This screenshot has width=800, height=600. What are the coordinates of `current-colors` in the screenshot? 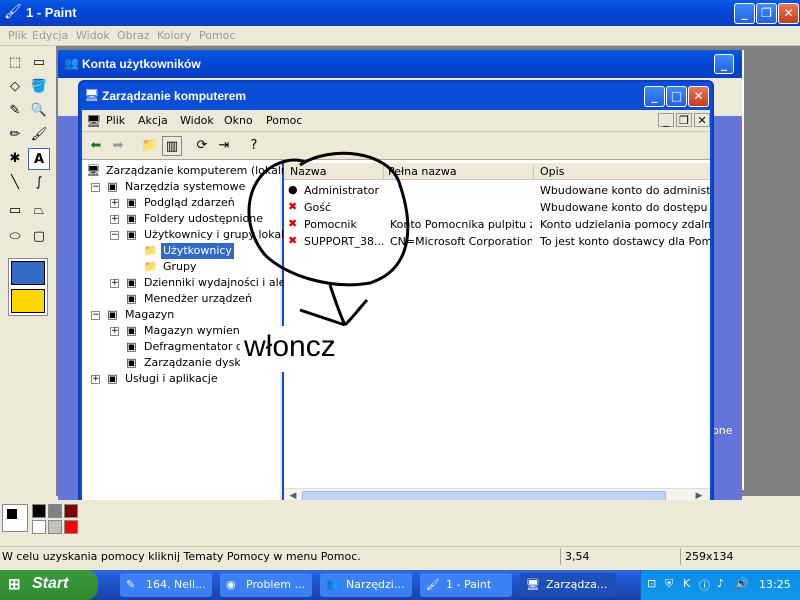 It's located at (15, 518).